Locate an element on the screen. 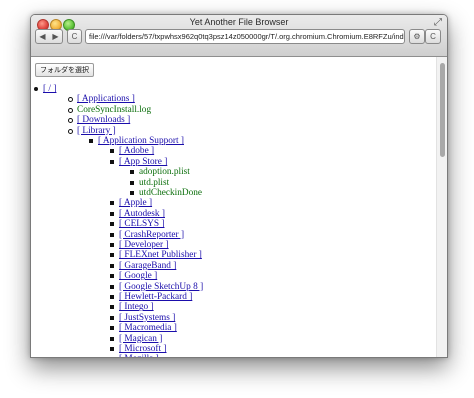 This screenshot has width=474, height=398. file-item: CoreSyncInstall.log is located at coordinates (110, 109).